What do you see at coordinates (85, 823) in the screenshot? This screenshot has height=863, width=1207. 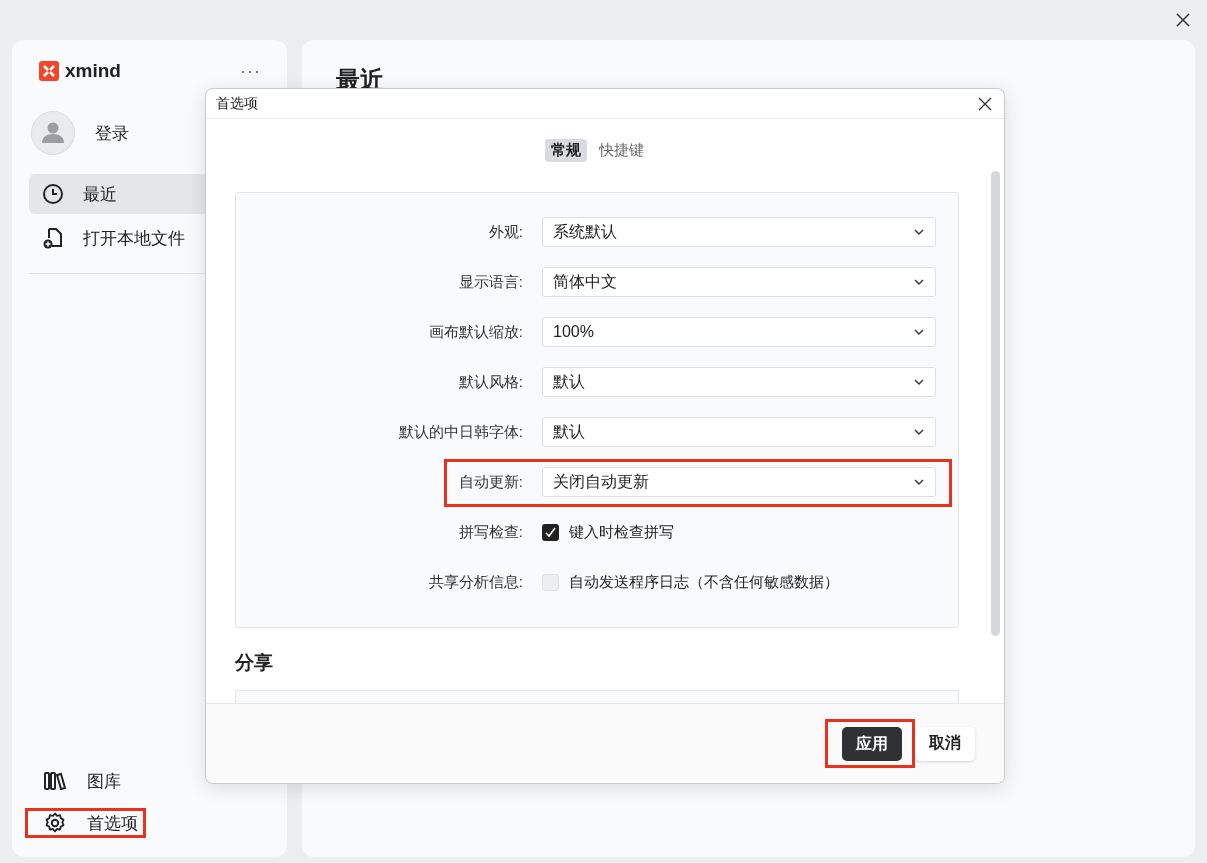 I see `sidebar-item: 首选项` at bounding box center [85, 823].